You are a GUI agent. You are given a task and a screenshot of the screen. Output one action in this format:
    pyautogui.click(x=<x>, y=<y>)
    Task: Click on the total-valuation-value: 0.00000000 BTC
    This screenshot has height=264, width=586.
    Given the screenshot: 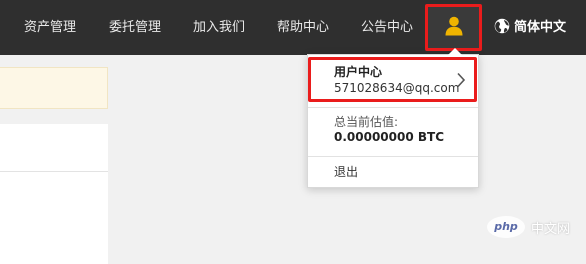 What is the action you would take?
    pyautogui.click(x=389, y=137)
    